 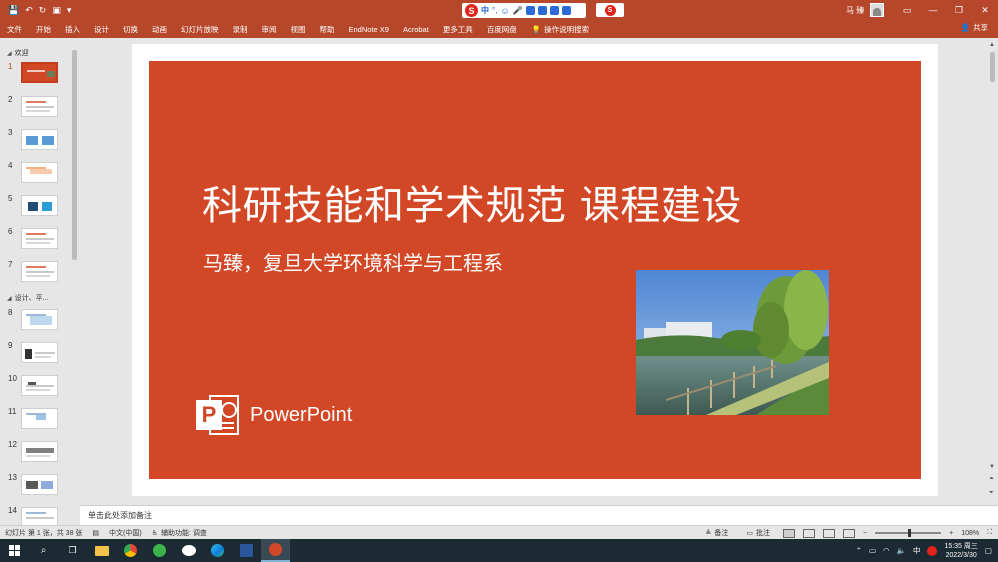 I want to click on previous-slide-icon: ⏶, so click(x=991, y=479).